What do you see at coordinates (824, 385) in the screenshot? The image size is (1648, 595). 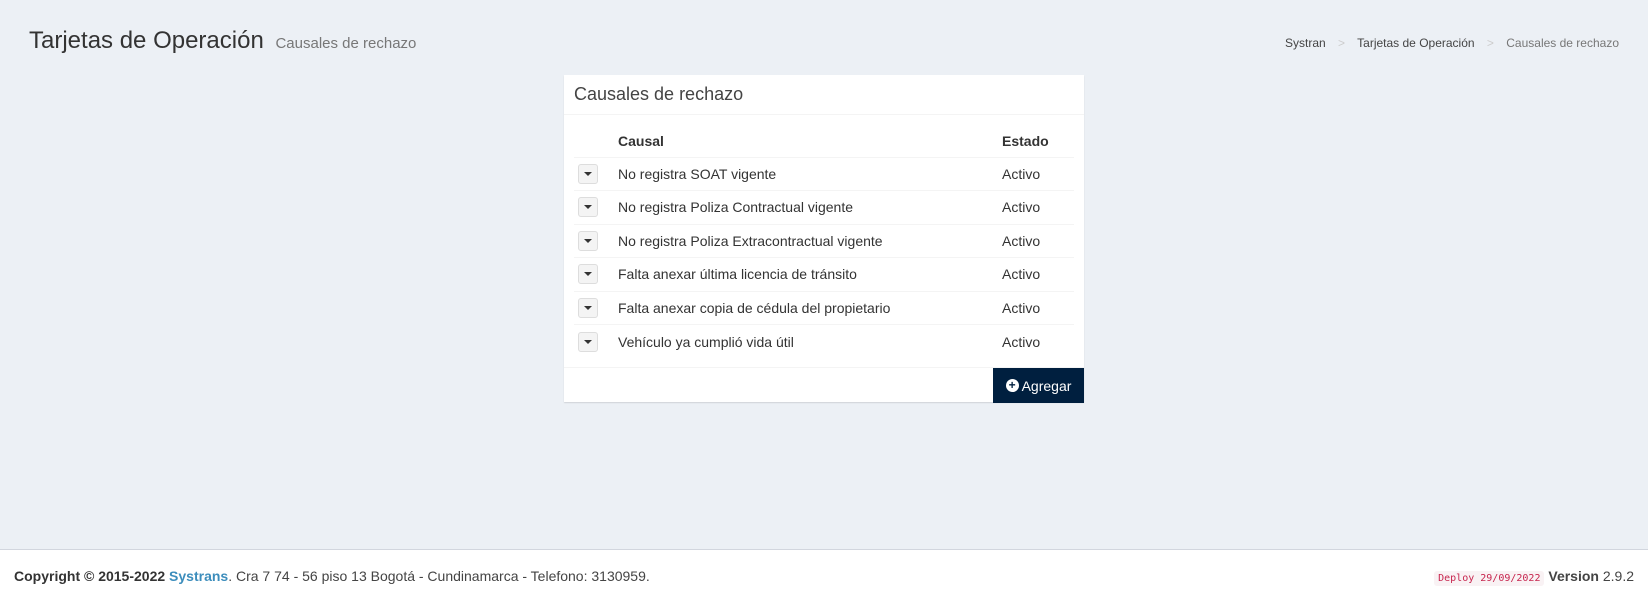 I see `box-footer: + Agregar` at bounding box center [824, 385].